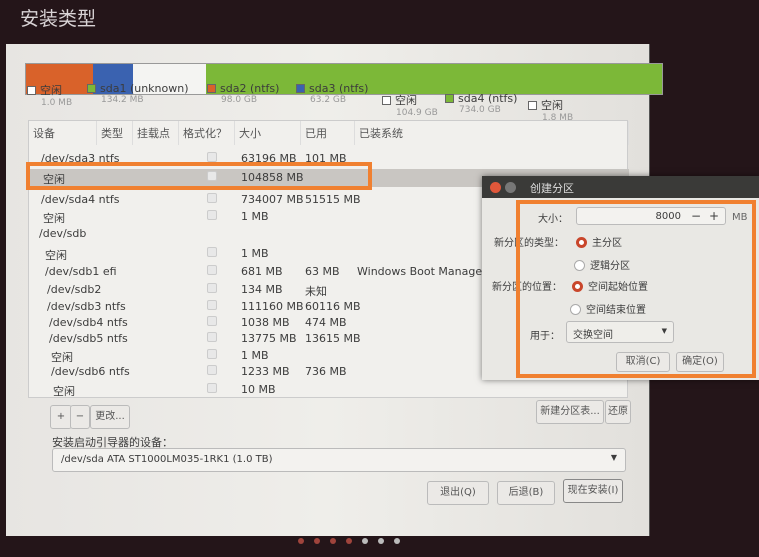 Image resolution: width=759 pixels, height=557 pixels. I want to click on system-cell: Windows Boot Manager, so click(422, 271).